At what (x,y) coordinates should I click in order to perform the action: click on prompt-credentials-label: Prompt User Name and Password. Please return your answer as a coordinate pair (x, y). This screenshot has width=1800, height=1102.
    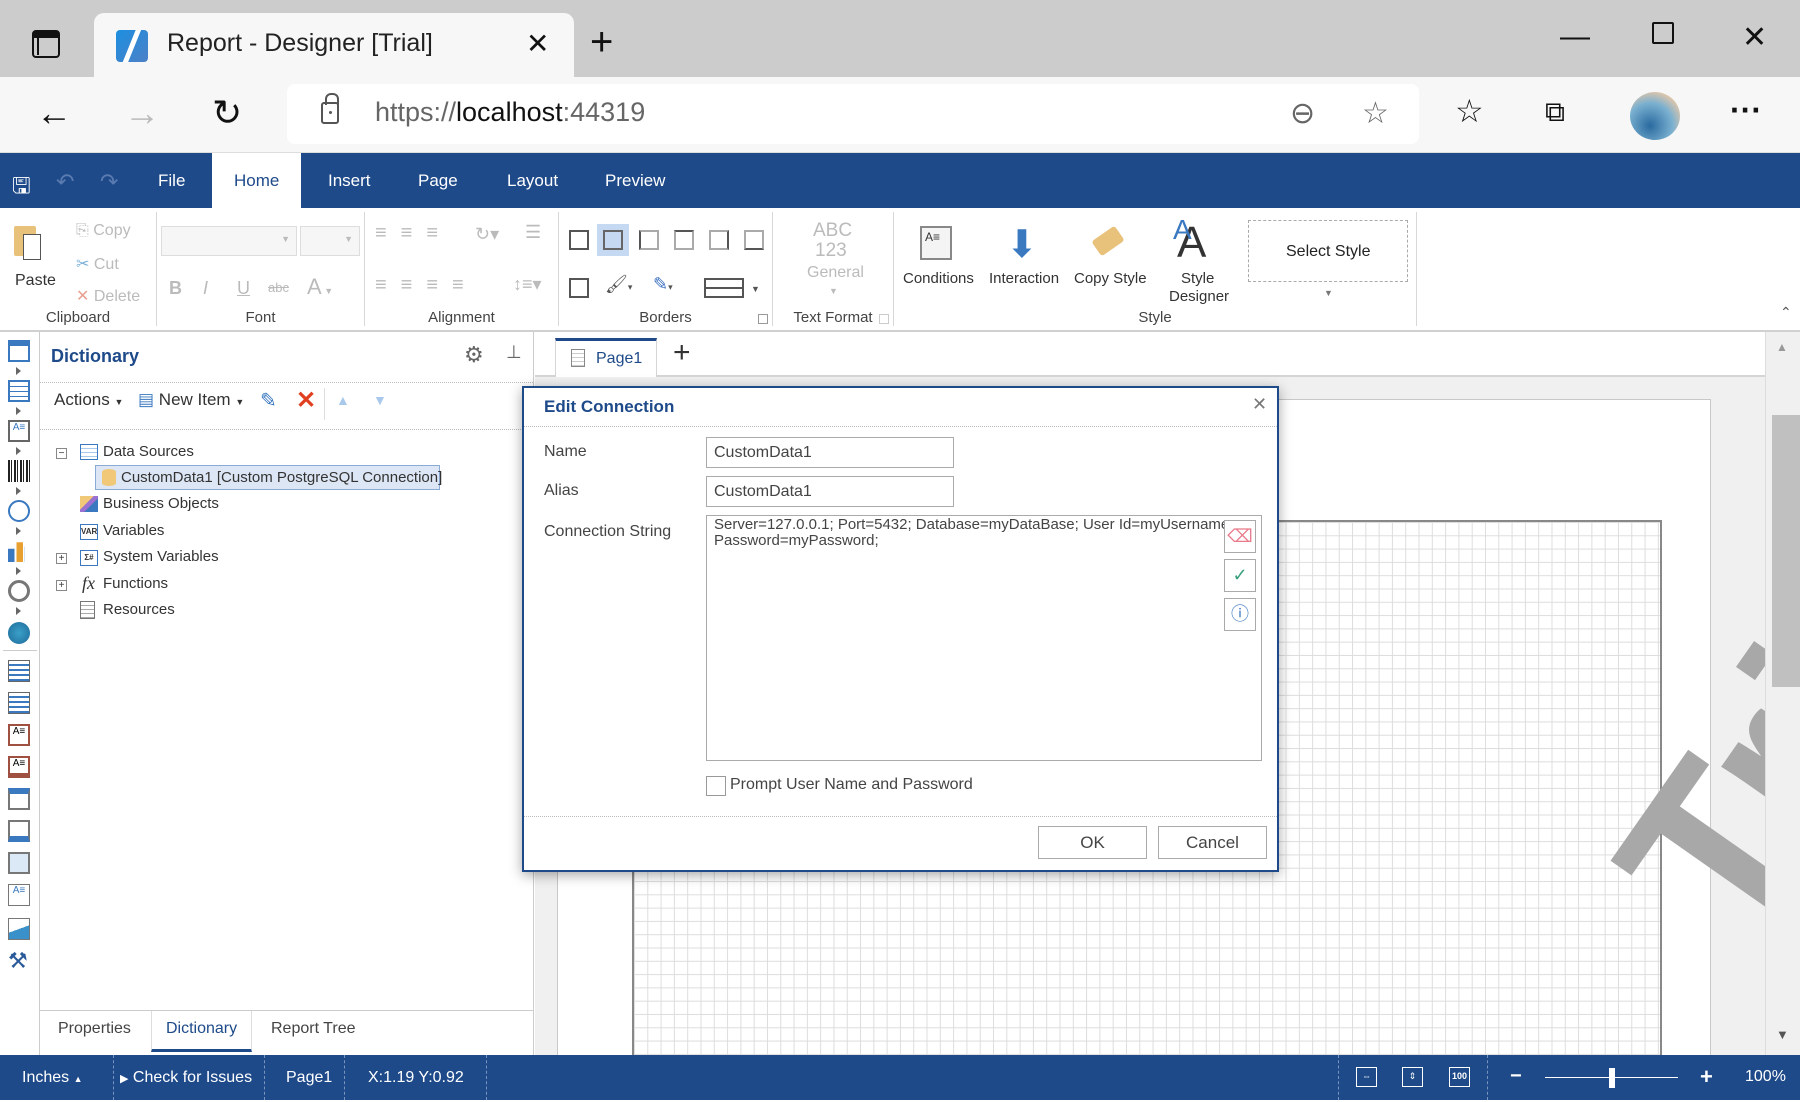
    Looking at the image, I should click on (851, 785).